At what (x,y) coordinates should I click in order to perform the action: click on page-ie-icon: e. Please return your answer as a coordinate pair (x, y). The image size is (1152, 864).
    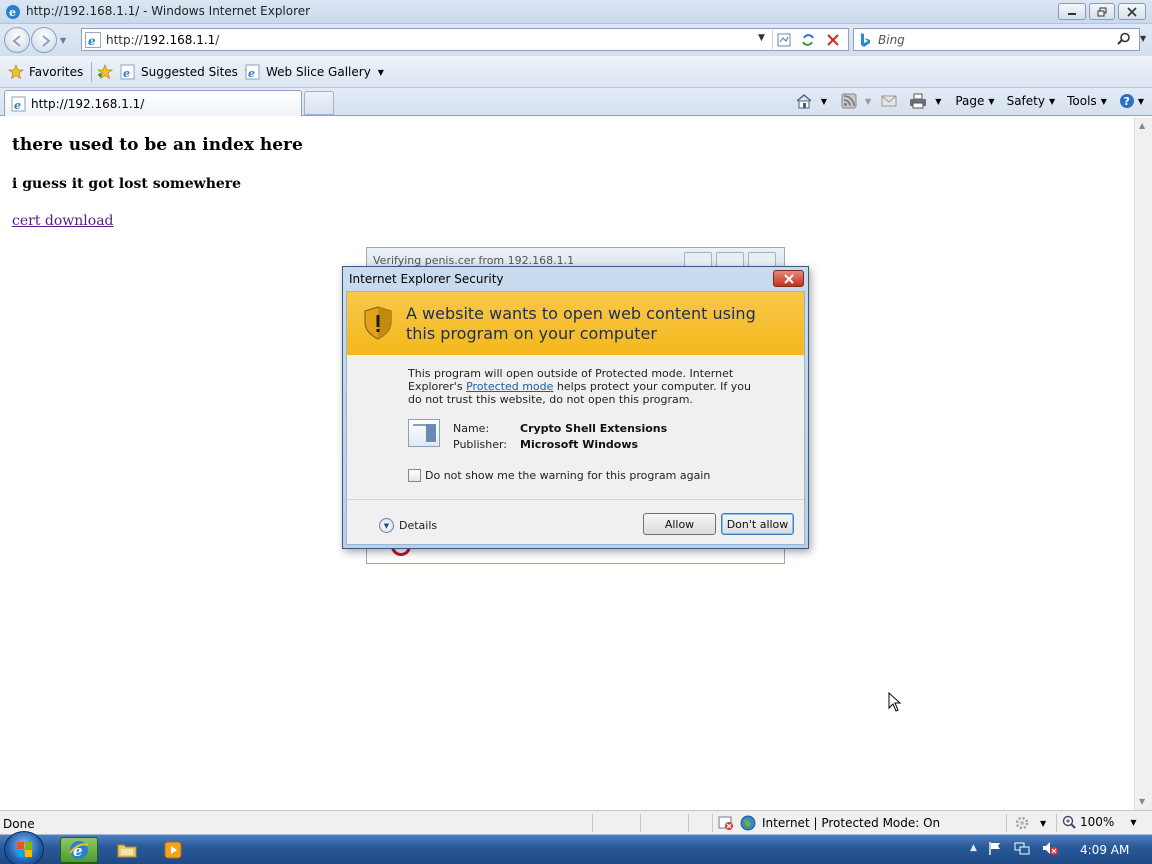
    Looking at the image, I should click on (252, 72).